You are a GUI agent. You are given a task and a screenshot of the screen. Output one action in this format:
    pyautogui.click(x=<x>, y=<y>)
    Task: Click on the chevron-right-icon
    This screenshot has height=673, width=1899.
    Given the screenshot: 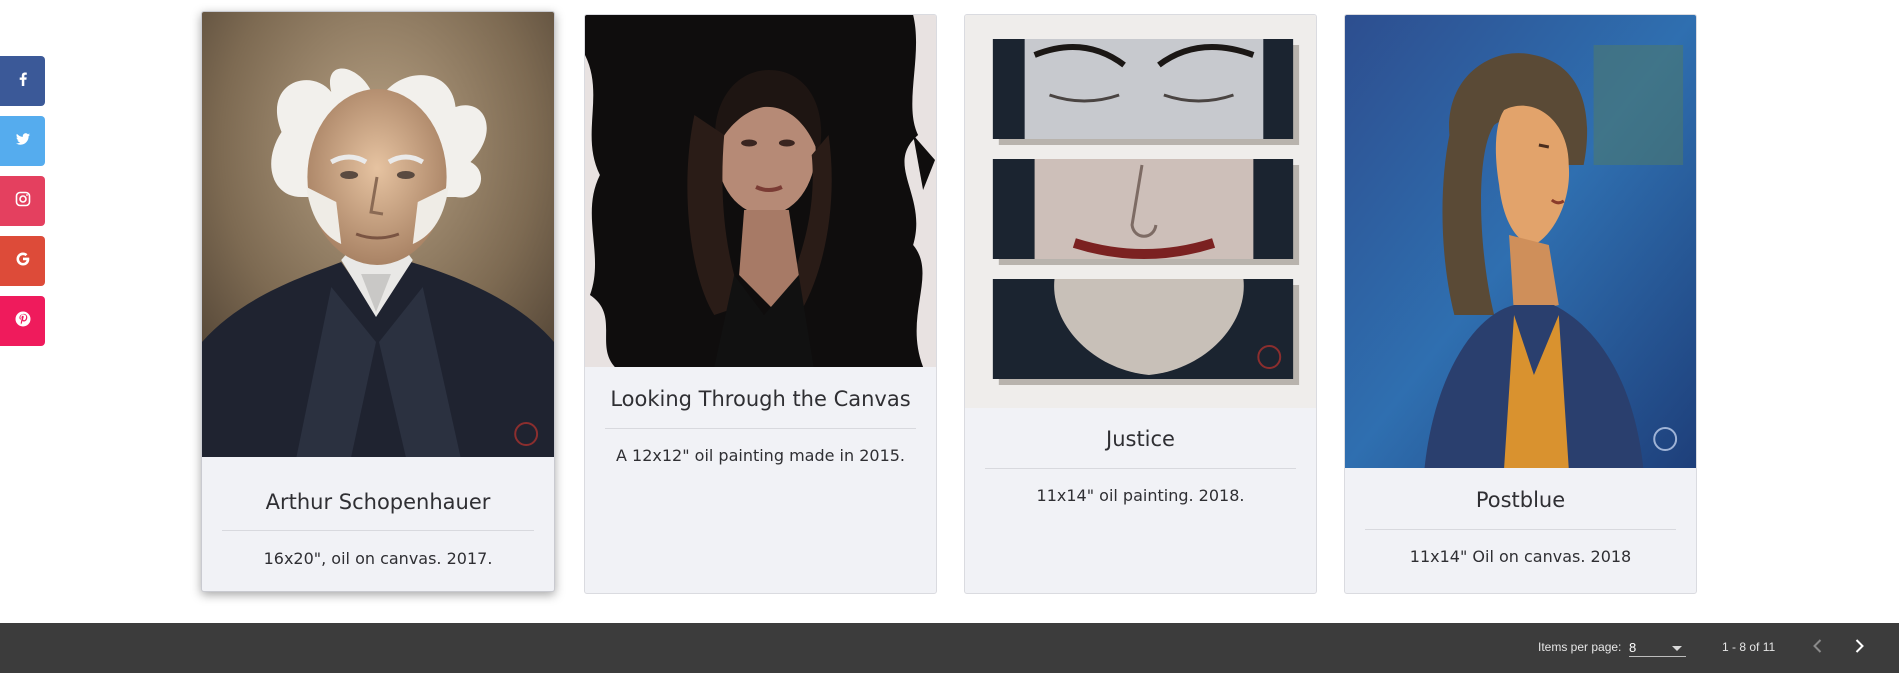 What is the action you would take?
    pyautogui.click(x=1859, y=648)
    